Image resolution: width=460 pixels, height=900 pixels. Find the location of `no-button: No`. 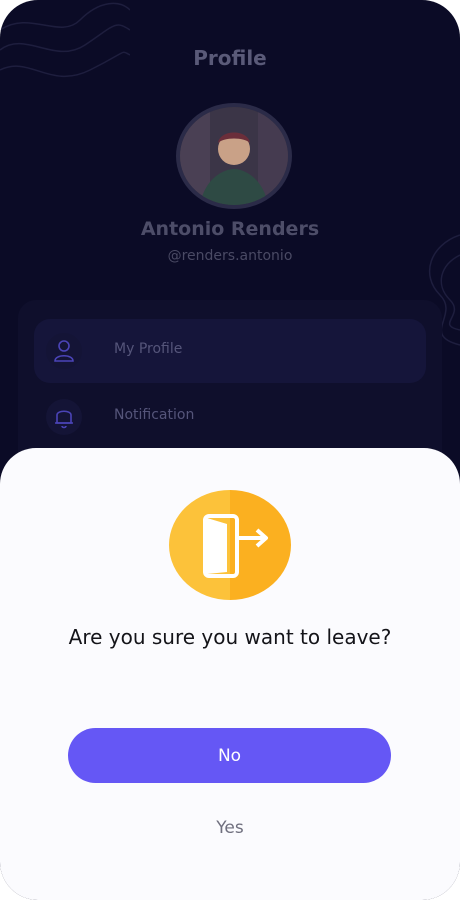

no-button: No is located at coordinates (229, 755).